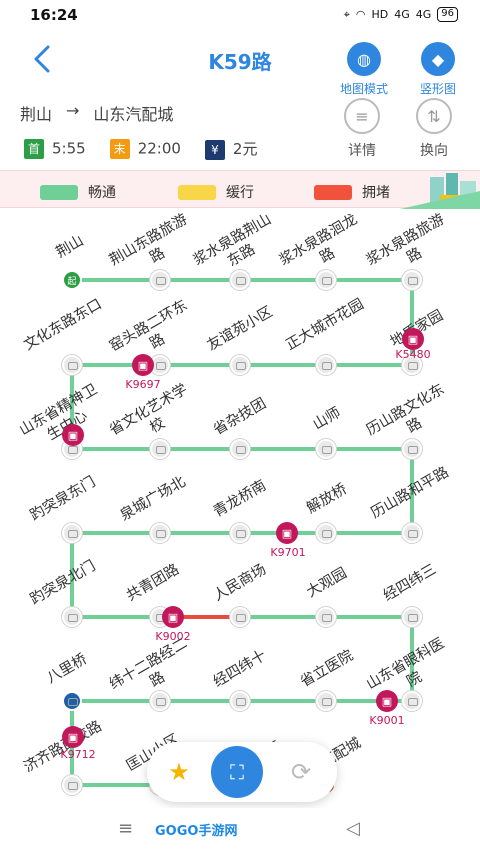  What do you see at coordinates (325, 325) in the screenshot?
I see `stop-name: 正大城市花园` at bounding box center [325, 325].